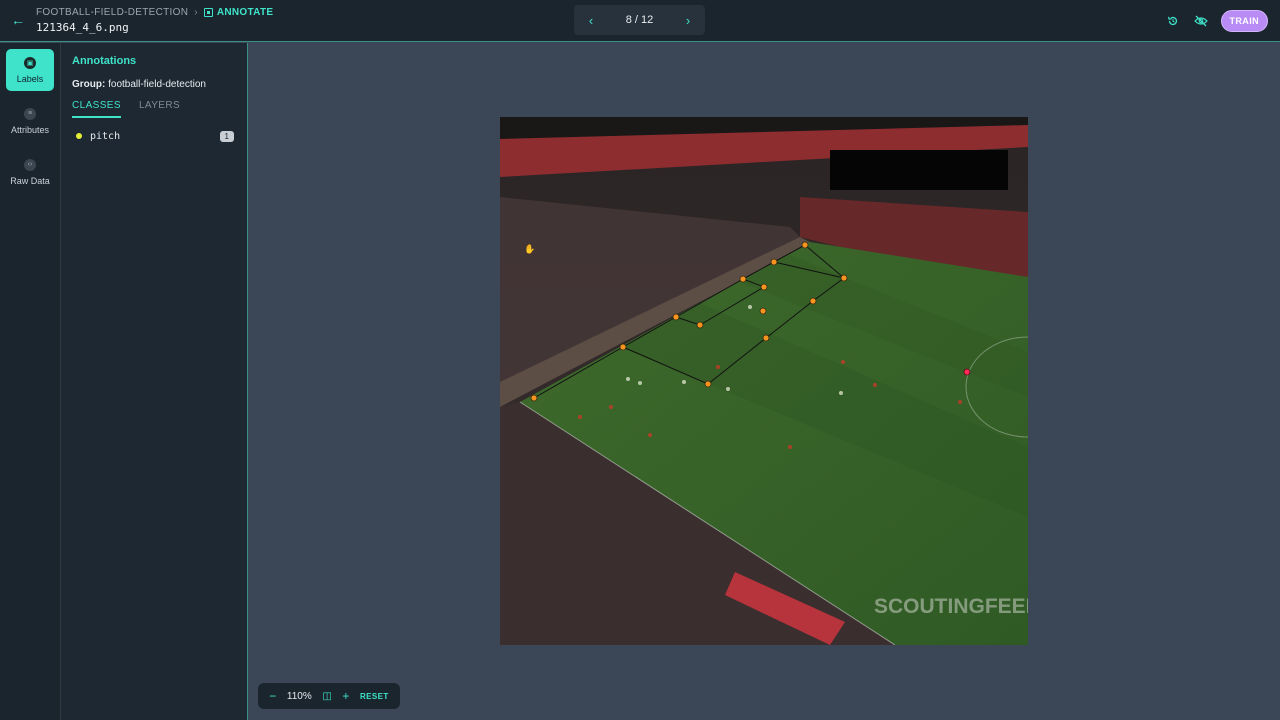  Describe the element at coordinates (326, 696) in the screenshot. I see `lock-icon: ◫` at that location.